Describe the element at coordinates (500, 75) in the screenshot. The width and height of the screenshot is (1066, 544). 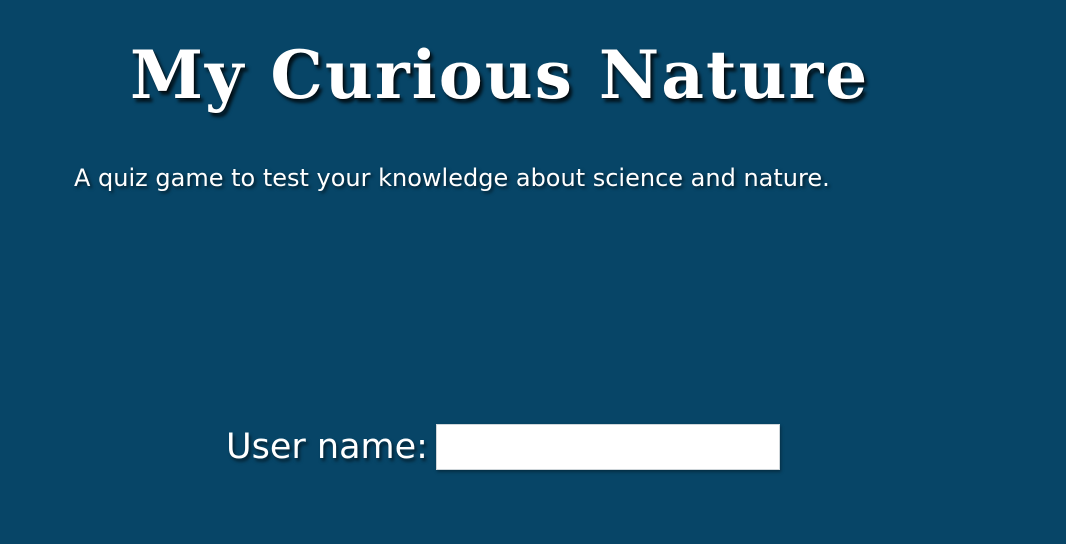
I see `page-title: My Curious Nature` at that location.